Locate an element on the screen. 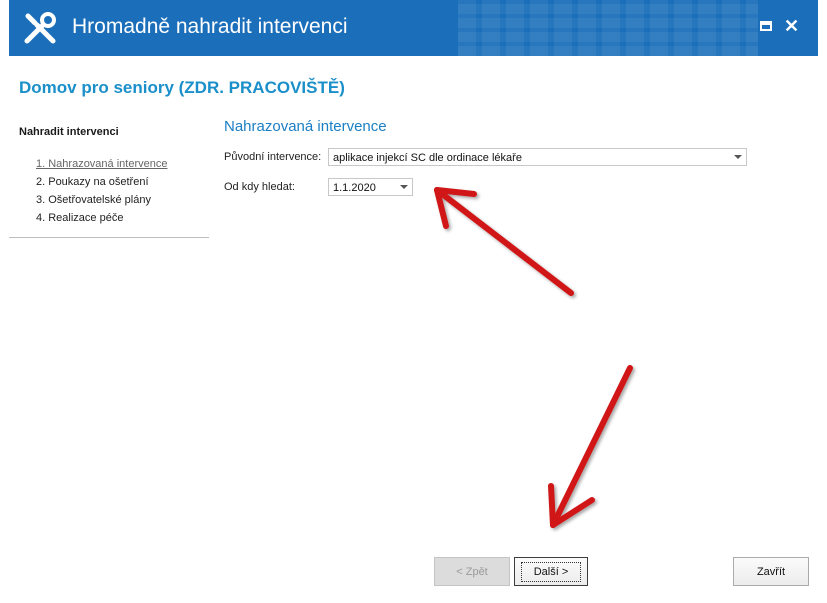  sidebar-divider is located at coordinates (109, 237).